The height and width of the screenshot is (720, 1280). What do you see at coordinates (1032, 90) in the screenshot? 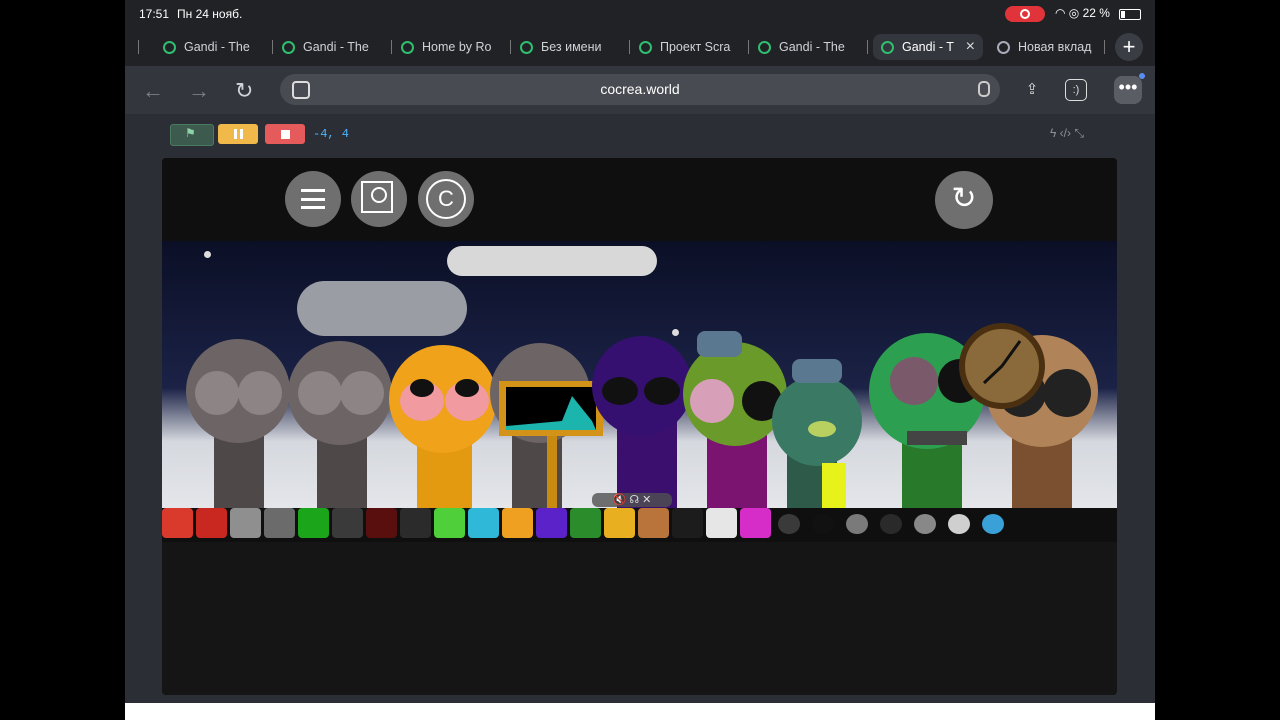
I see `share-icon: ⇪` at bounding box center [1032, 90].